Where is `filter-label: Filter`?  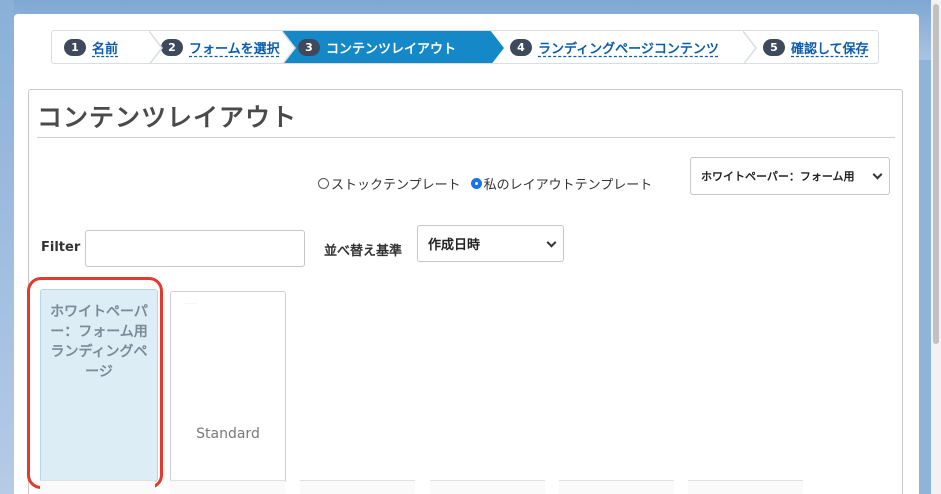
filter-label: Filter is located at coordinates (61, 247).